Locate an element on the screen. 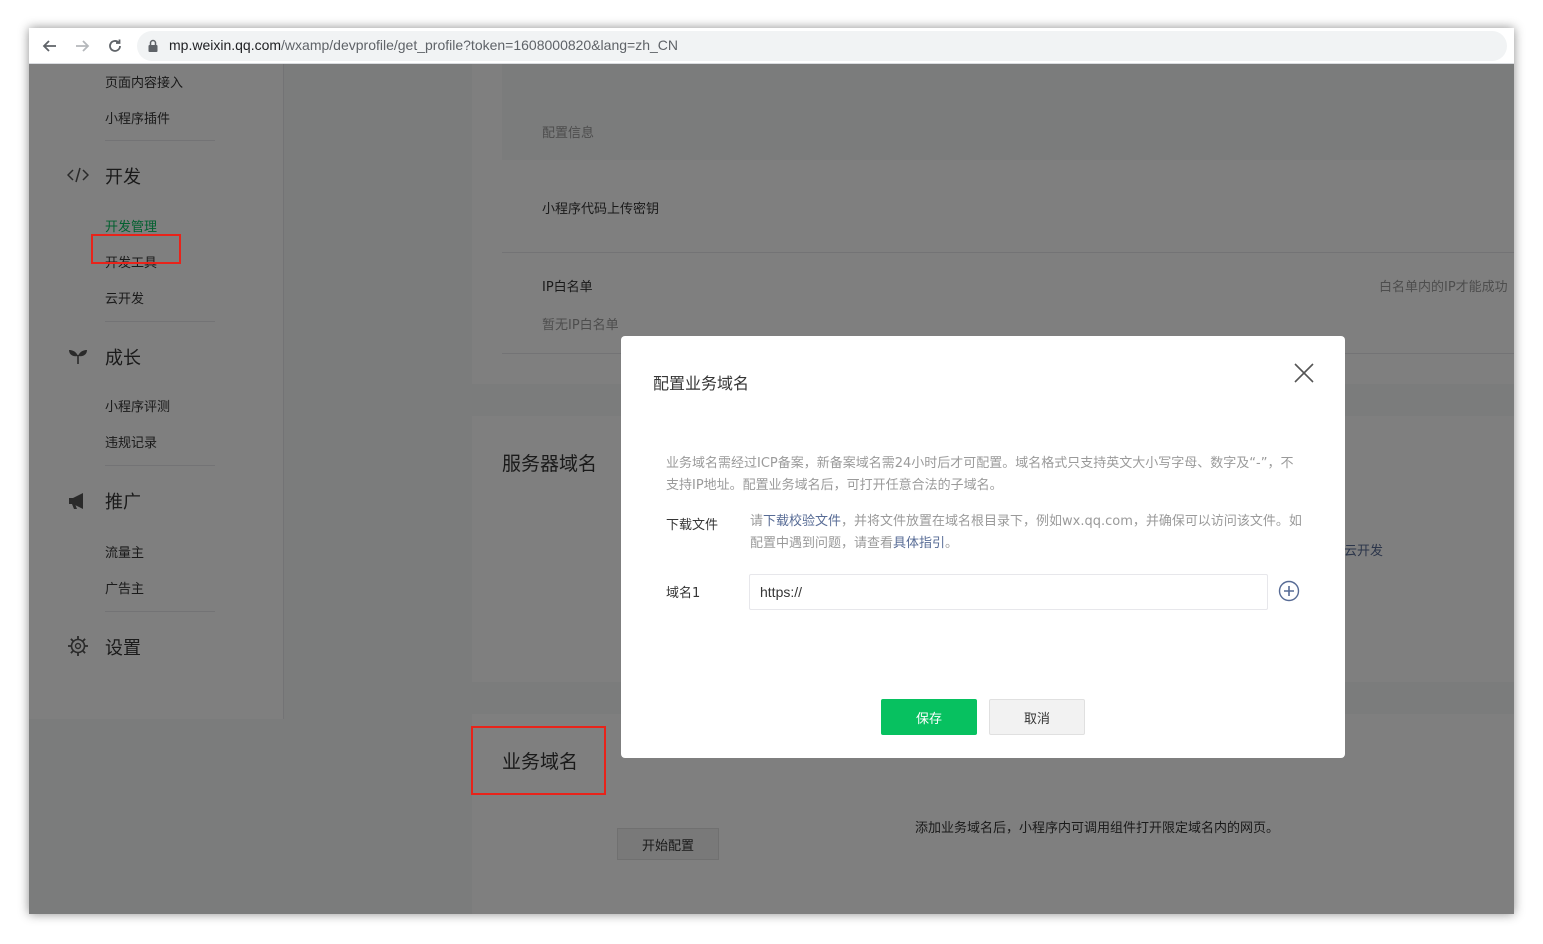  guide-link: 具体指引 is located at coordinates (919, 543).